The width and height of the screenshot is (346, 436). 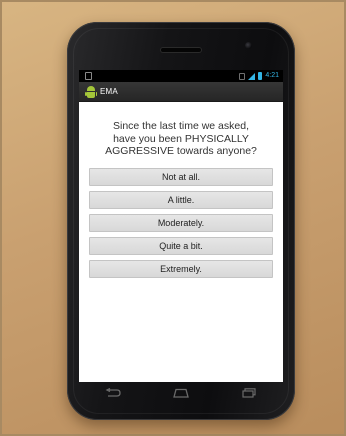 What do you see at coordinates (109, 91) in the screenshot?
I see `app-title: EMA` at bounding box center [109, 91].